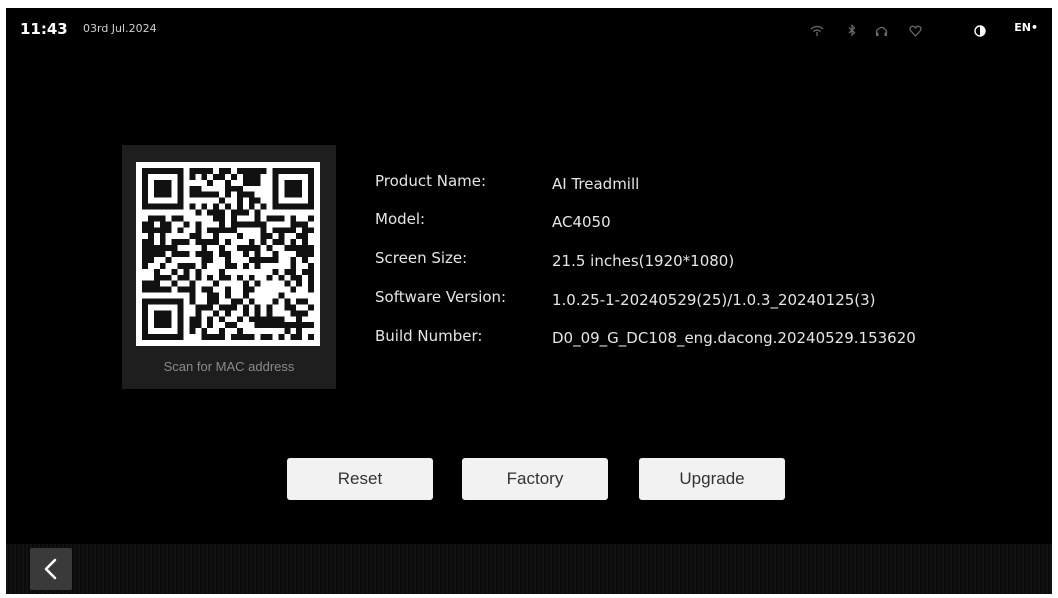 This screenshot has width=1058, height=598. I want to click on info-value: D0_09_G_DC108_eng.dacong.20240529.153620, so click(734, 338).